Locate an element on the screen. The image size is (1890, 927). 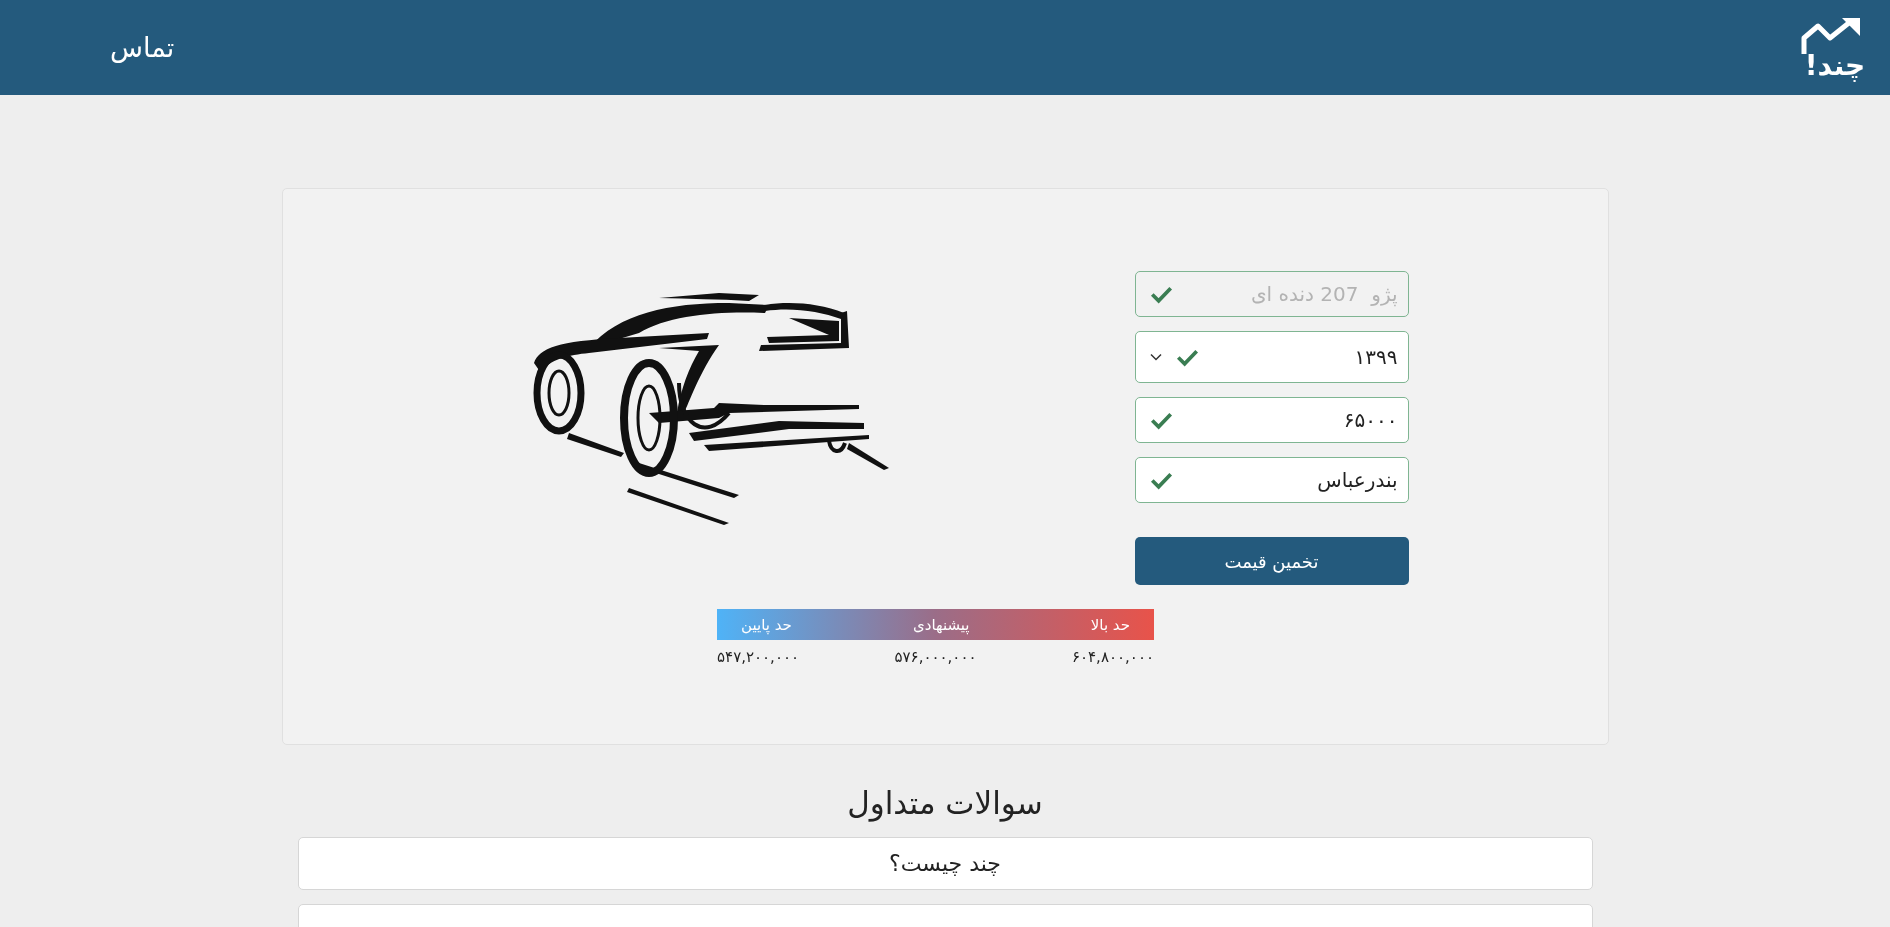
estimate-button: تخمین قیمت is located at coordinates (1271, 561).